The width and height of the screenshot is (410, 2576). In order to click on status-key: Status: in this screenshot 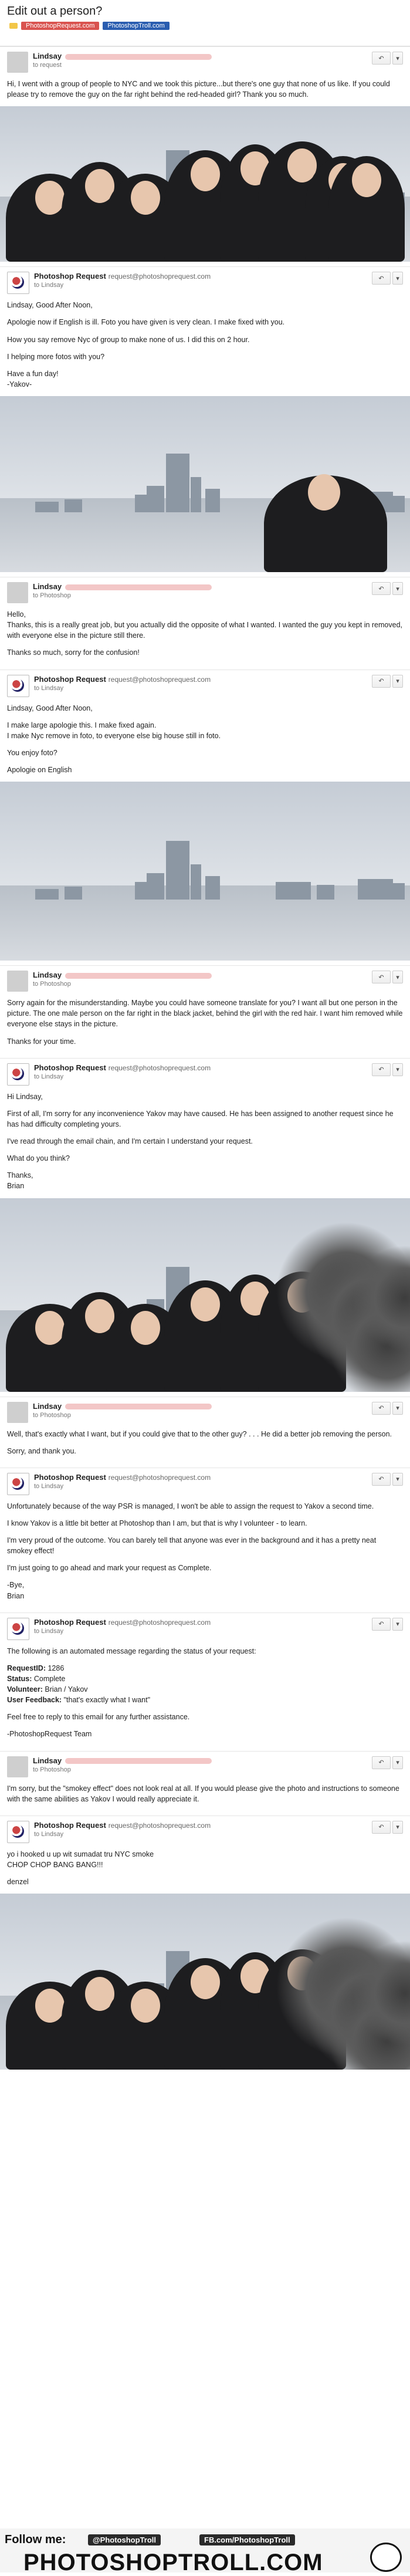, I will do `click(19, 1678)`.